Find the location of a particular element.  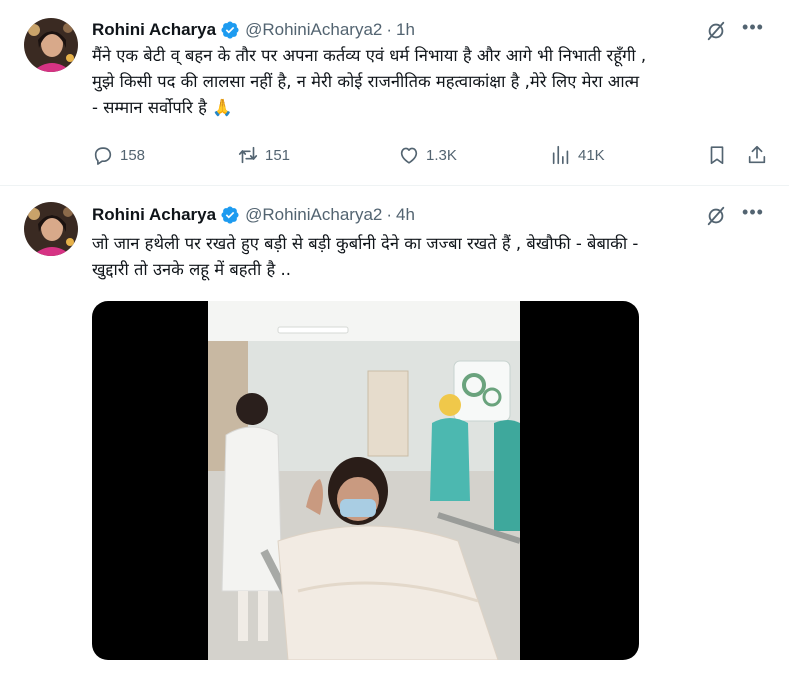

tweet-actions: 158 151 1.3K 41K is located at coordinates (432, 155).